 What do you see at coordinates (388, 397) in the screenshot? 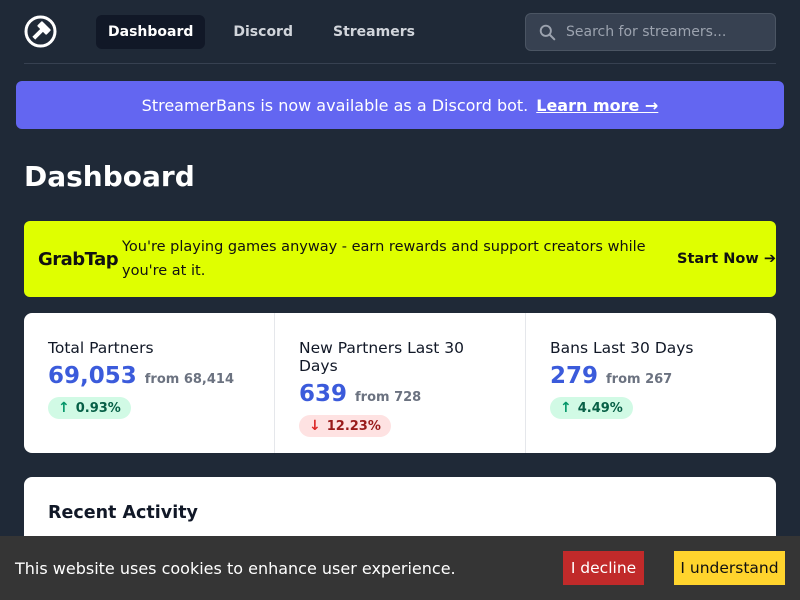
I see `stat-from: from 728` at bounding box center [388, 397].